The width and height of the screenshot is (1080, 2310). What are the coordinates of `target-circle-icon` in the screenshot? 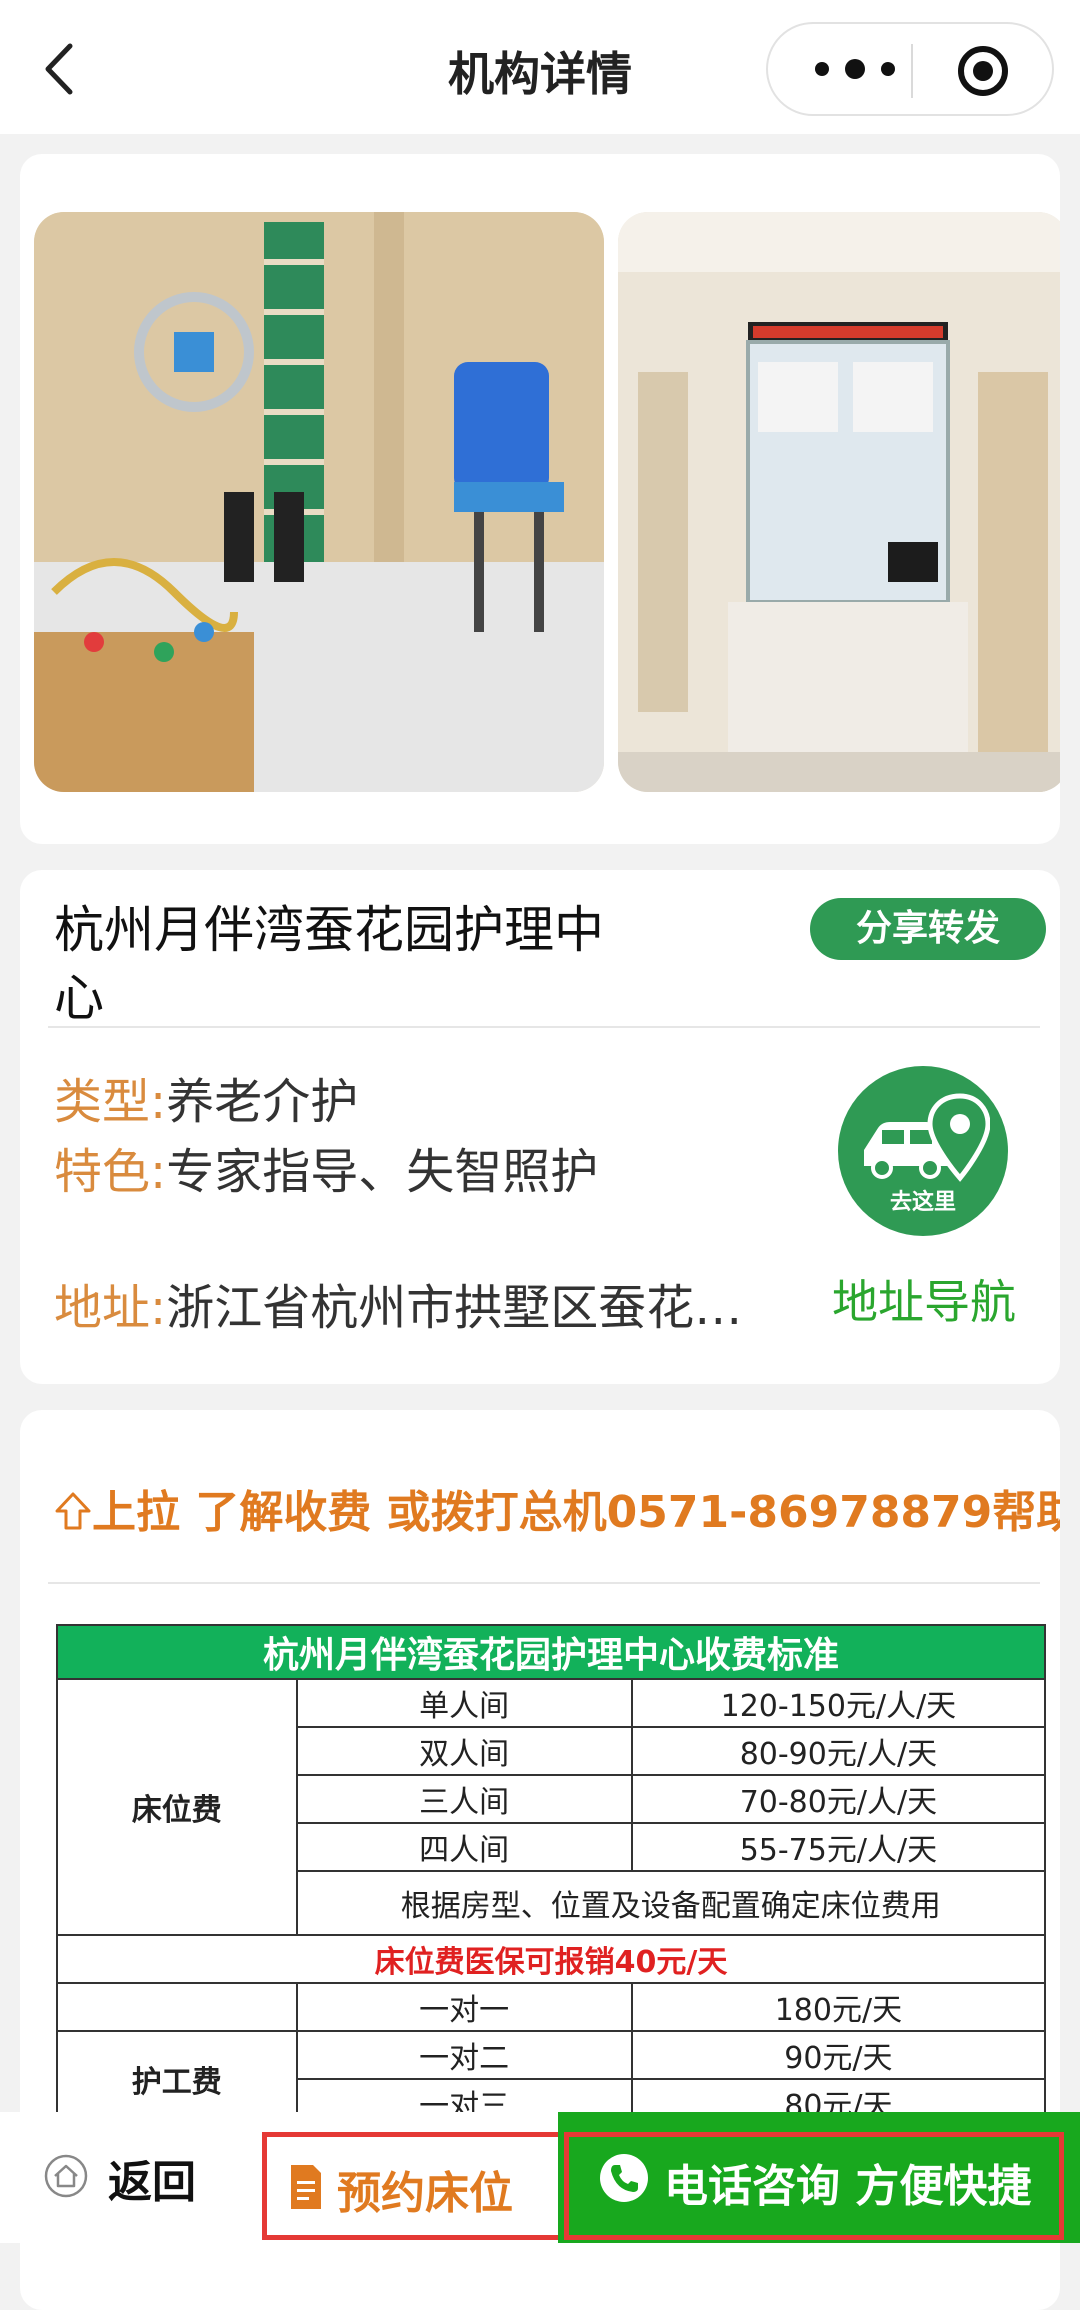 It's located at (983, 71).